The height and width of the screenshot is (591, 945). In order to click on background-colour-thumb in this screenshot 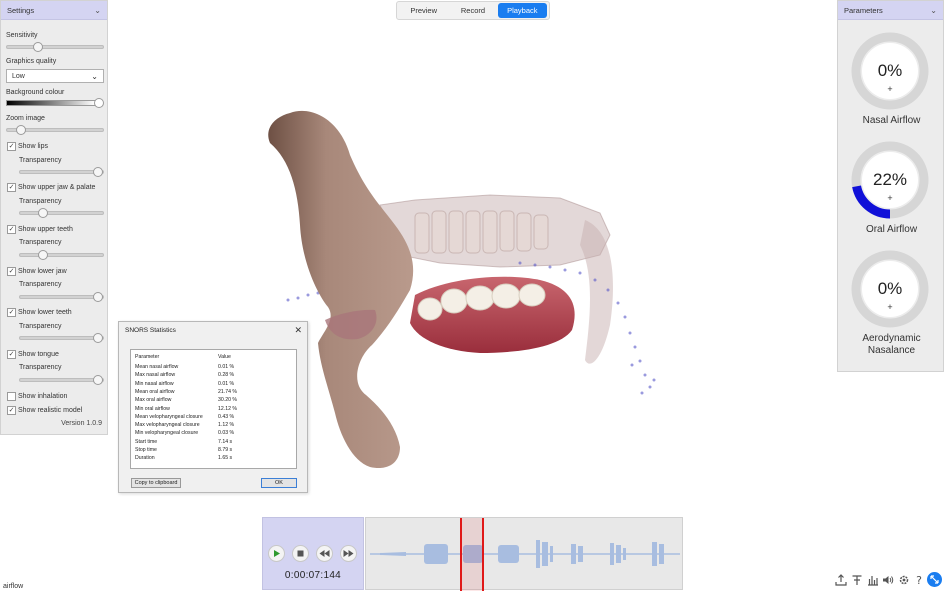, I will do `click(99, 103)`.